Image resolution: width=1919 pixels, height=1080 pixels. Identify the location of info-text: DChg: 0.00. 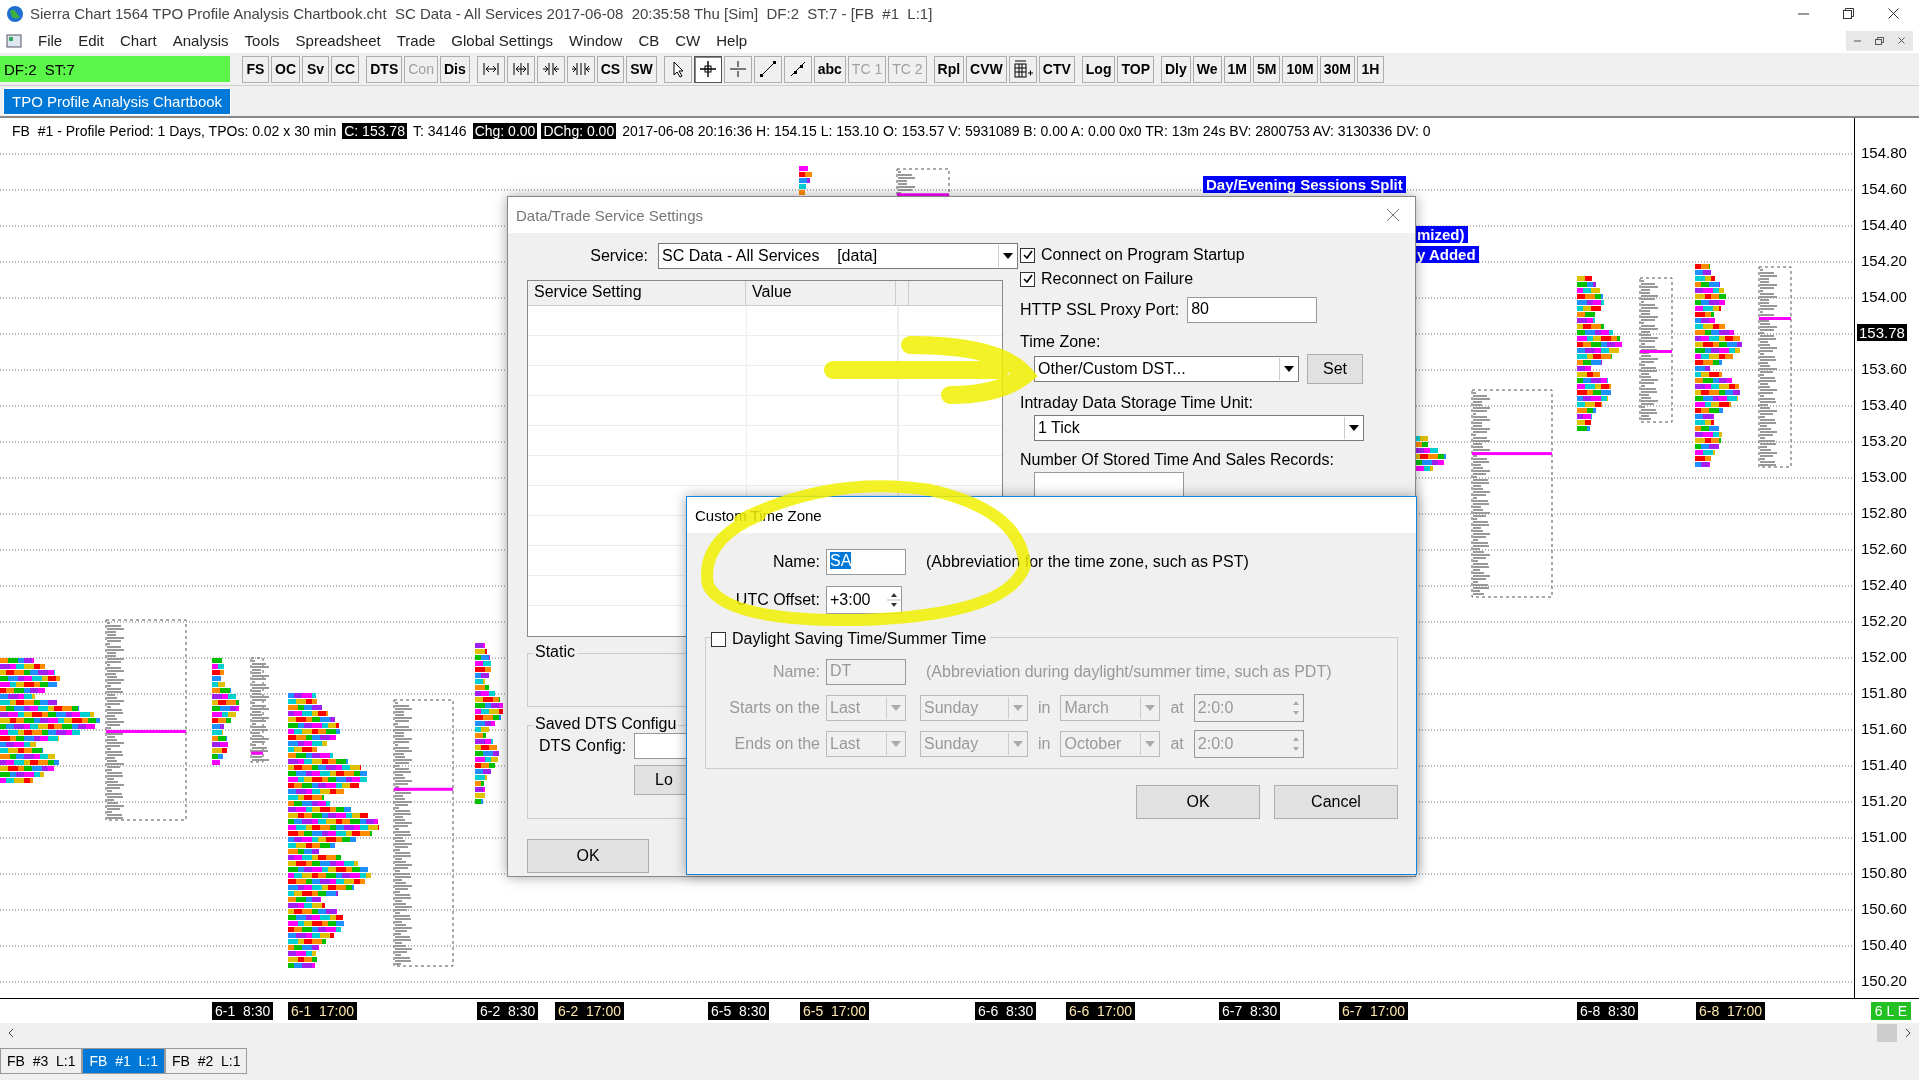
(579, 130).